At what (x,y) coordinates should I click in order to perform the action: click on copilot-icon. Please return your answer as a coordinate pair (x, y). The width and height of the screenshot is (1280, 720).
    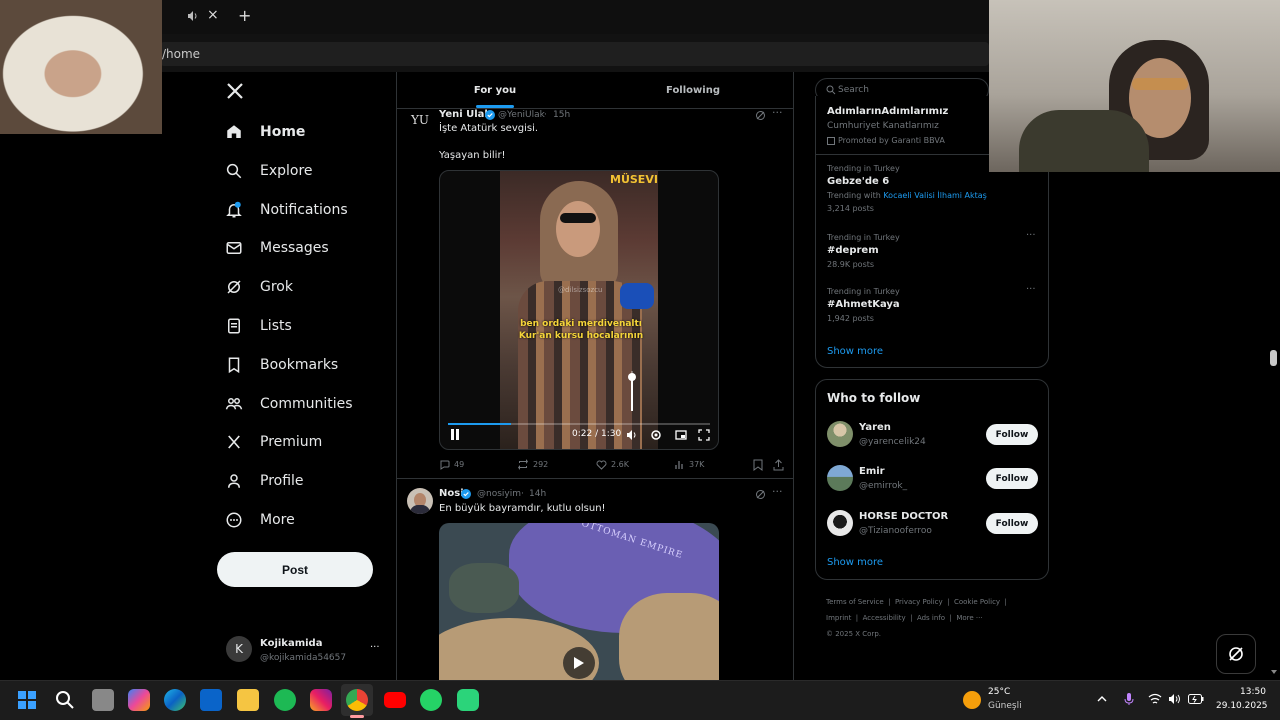
    Looking at the image, I should click on (139, 700).